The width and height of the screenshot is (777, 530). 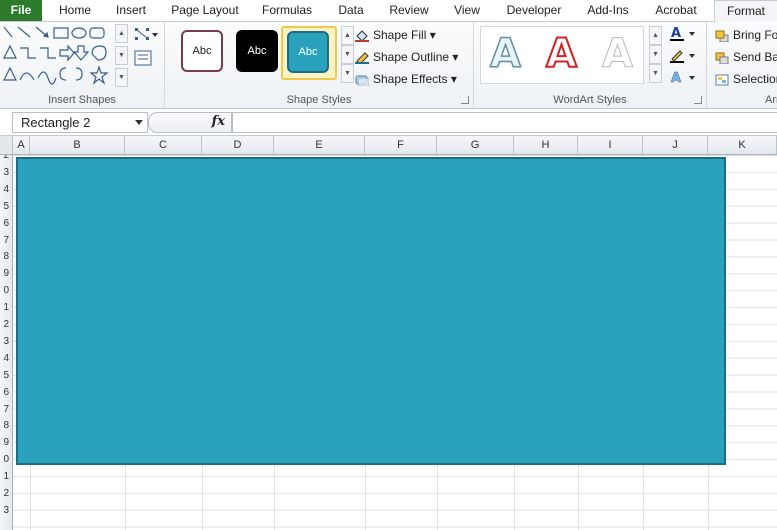 I want to click on wordart-styles-label: WordArt Styles, so click(x=590, y=100).